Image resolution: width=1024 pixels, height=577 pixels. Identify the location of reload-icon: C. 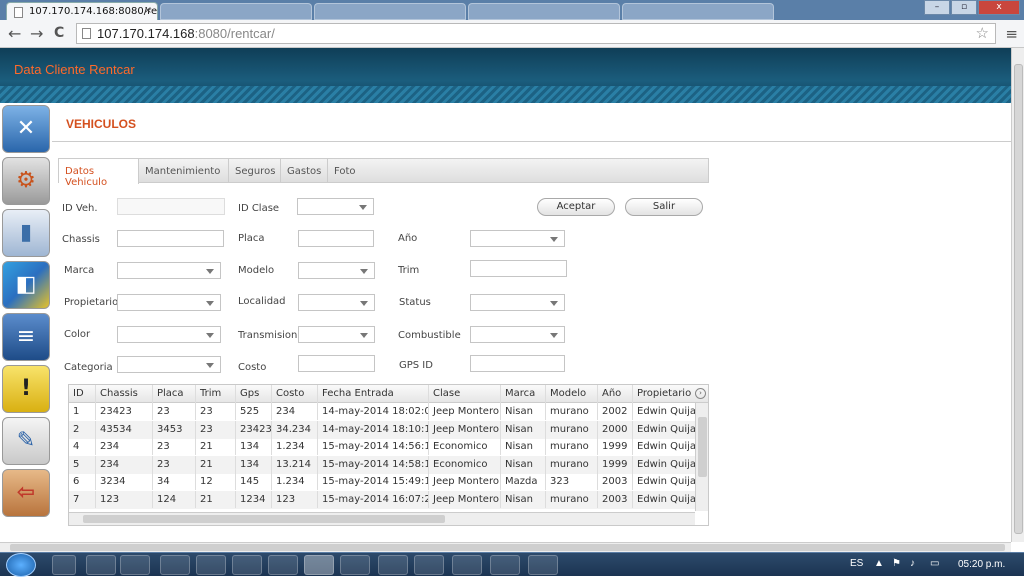
(59, 33).